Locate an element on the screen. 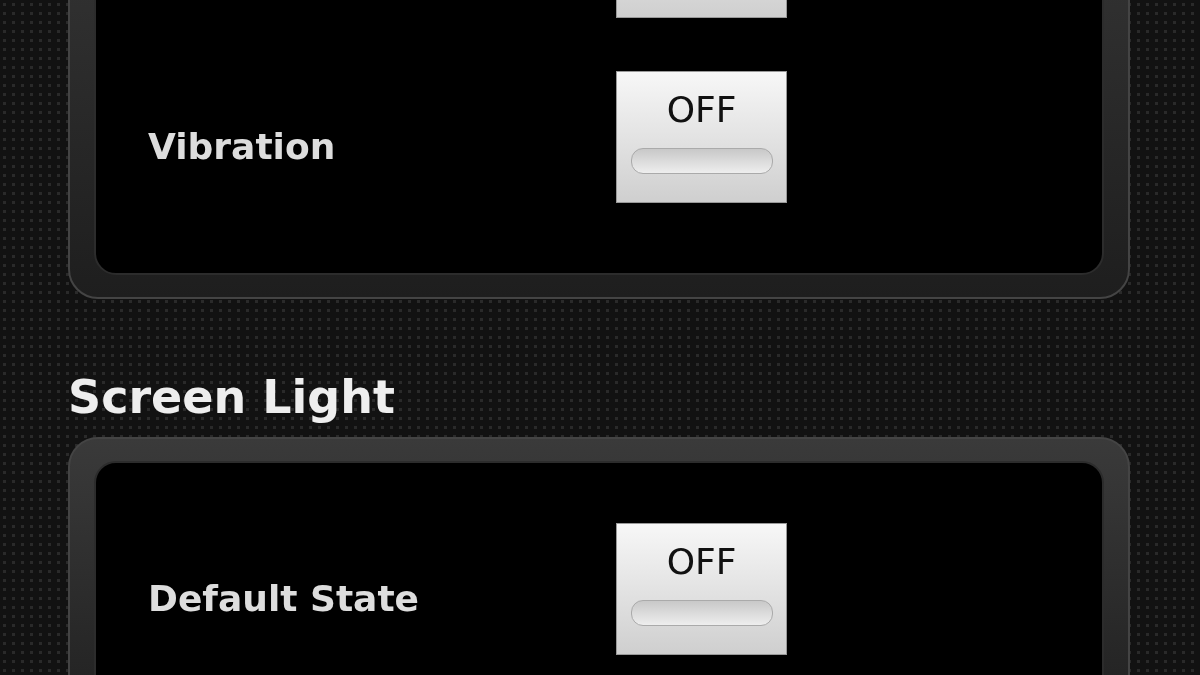 This screenshot has height=675, width=1200. setting-label: Vibration is located at coordinates (242, 145).